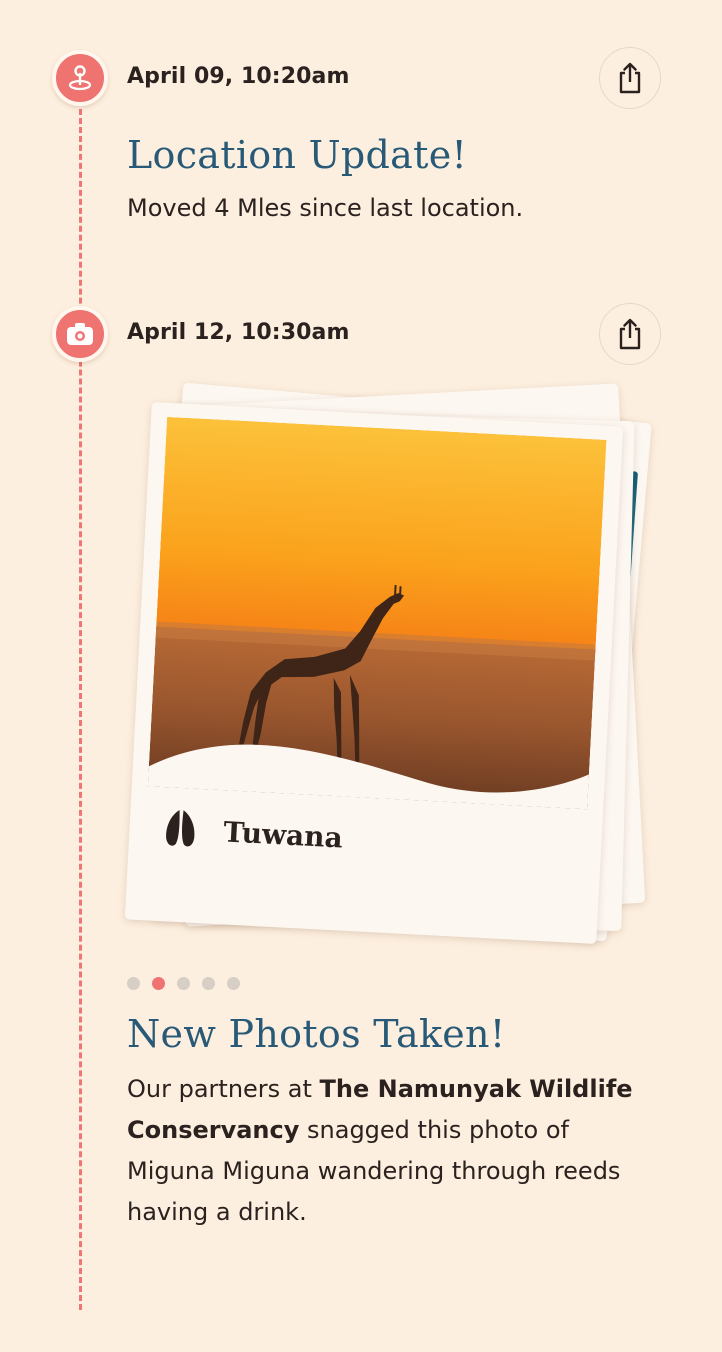 The image size is (722, 1352). What do you see at coordinates (238, 76) in the screenshot?
I see `event-timestamp: April 09, 10:20am` at bounding box center [238, 76].